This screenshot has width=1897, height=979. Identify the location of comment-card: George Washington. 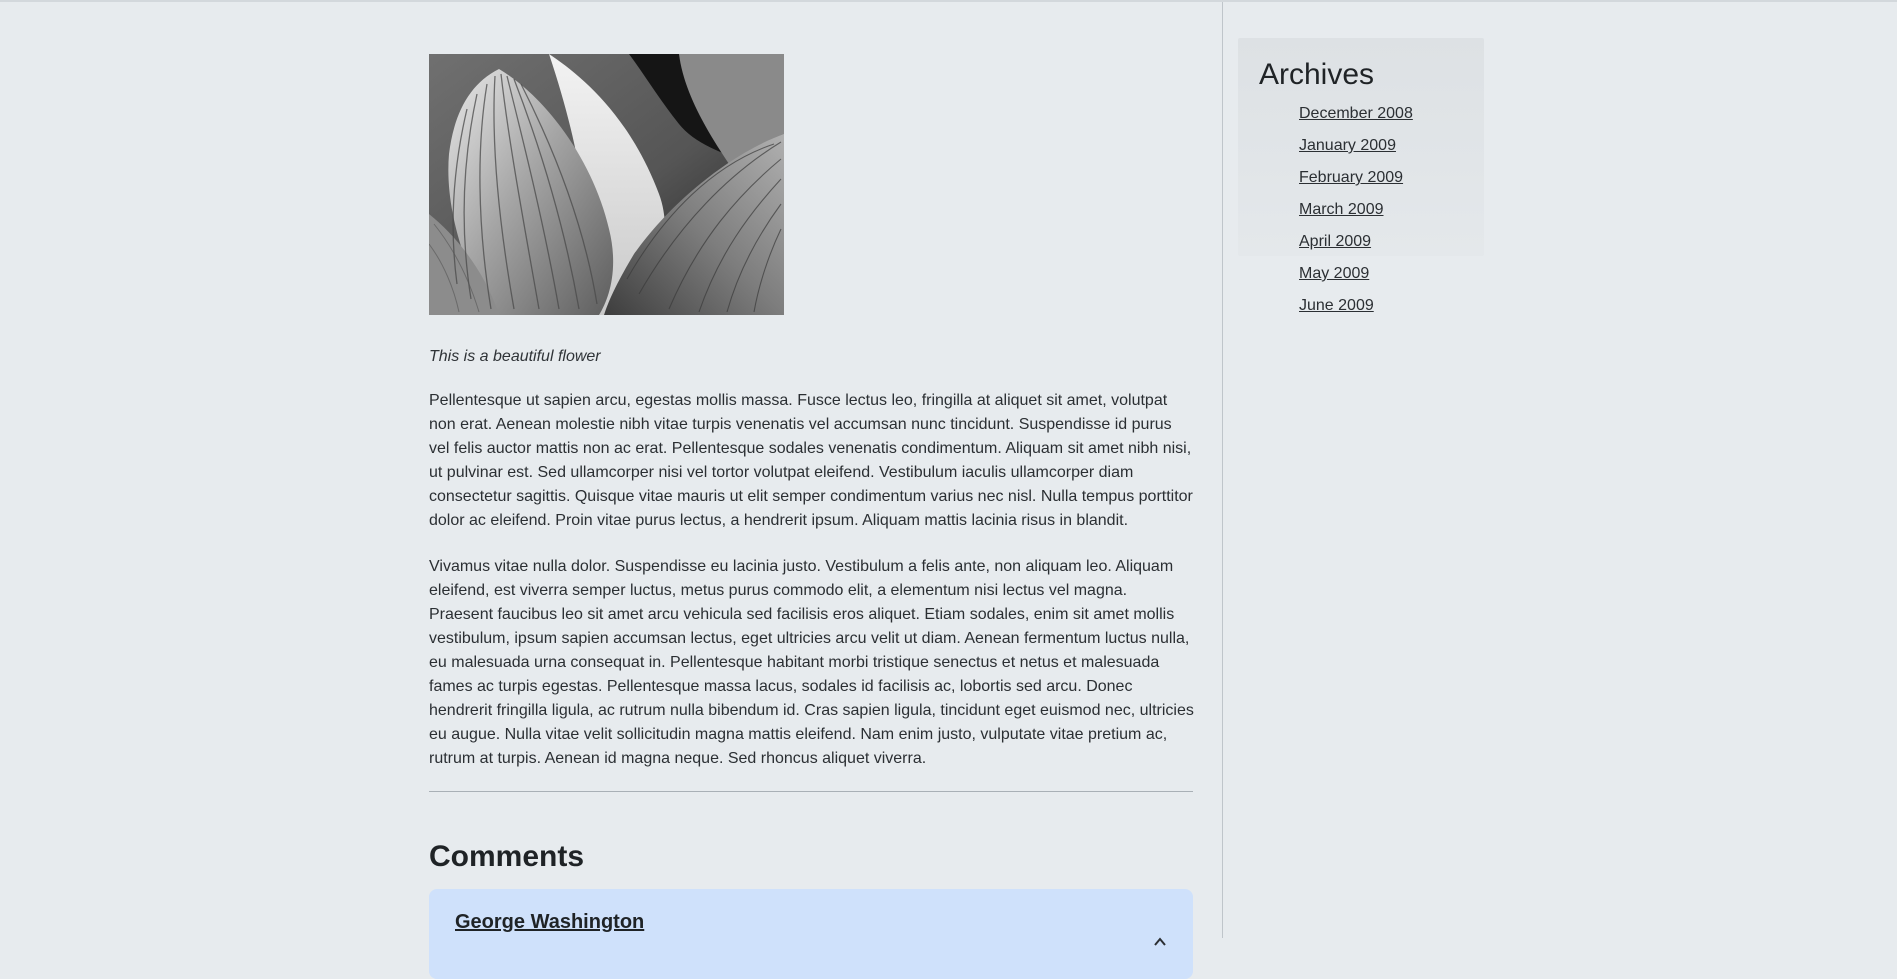
(811, 934).